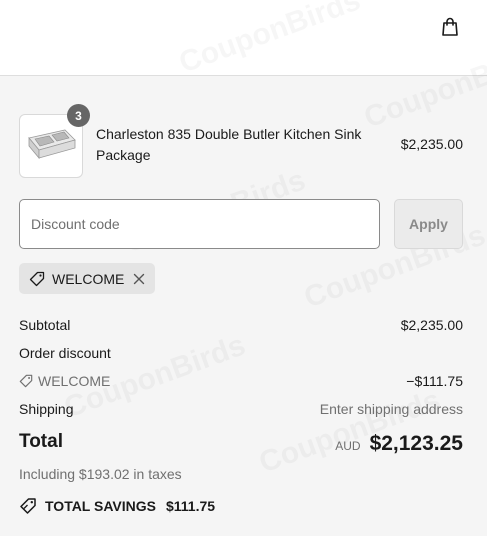  What do you see at coordinates (428, 224) in the screenshot?
I see `apply-discount-button: Apply` at bounding box center [428, 224].